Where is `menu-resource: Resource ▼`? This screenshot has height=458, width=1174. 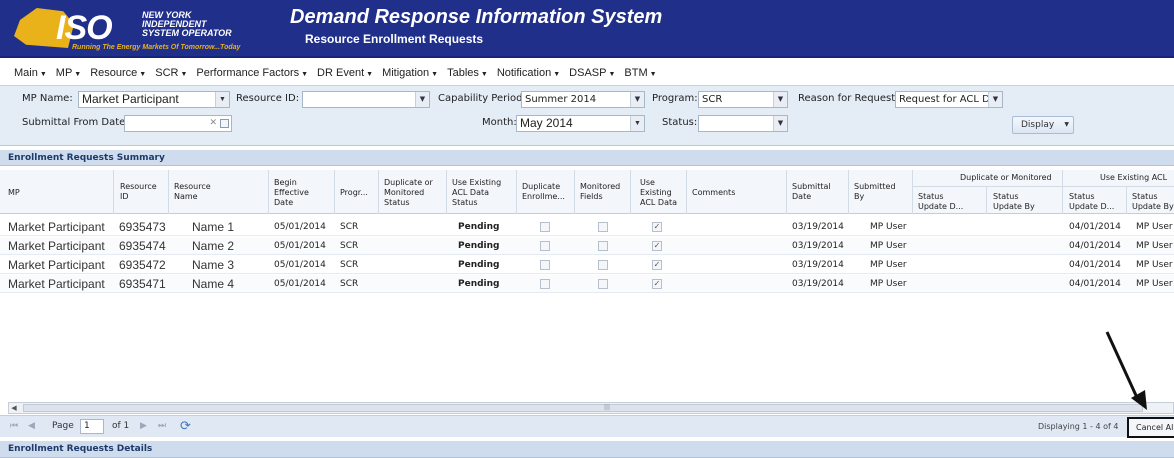
menu-resource: Resource ▼ is located at coordinates (118, 73).